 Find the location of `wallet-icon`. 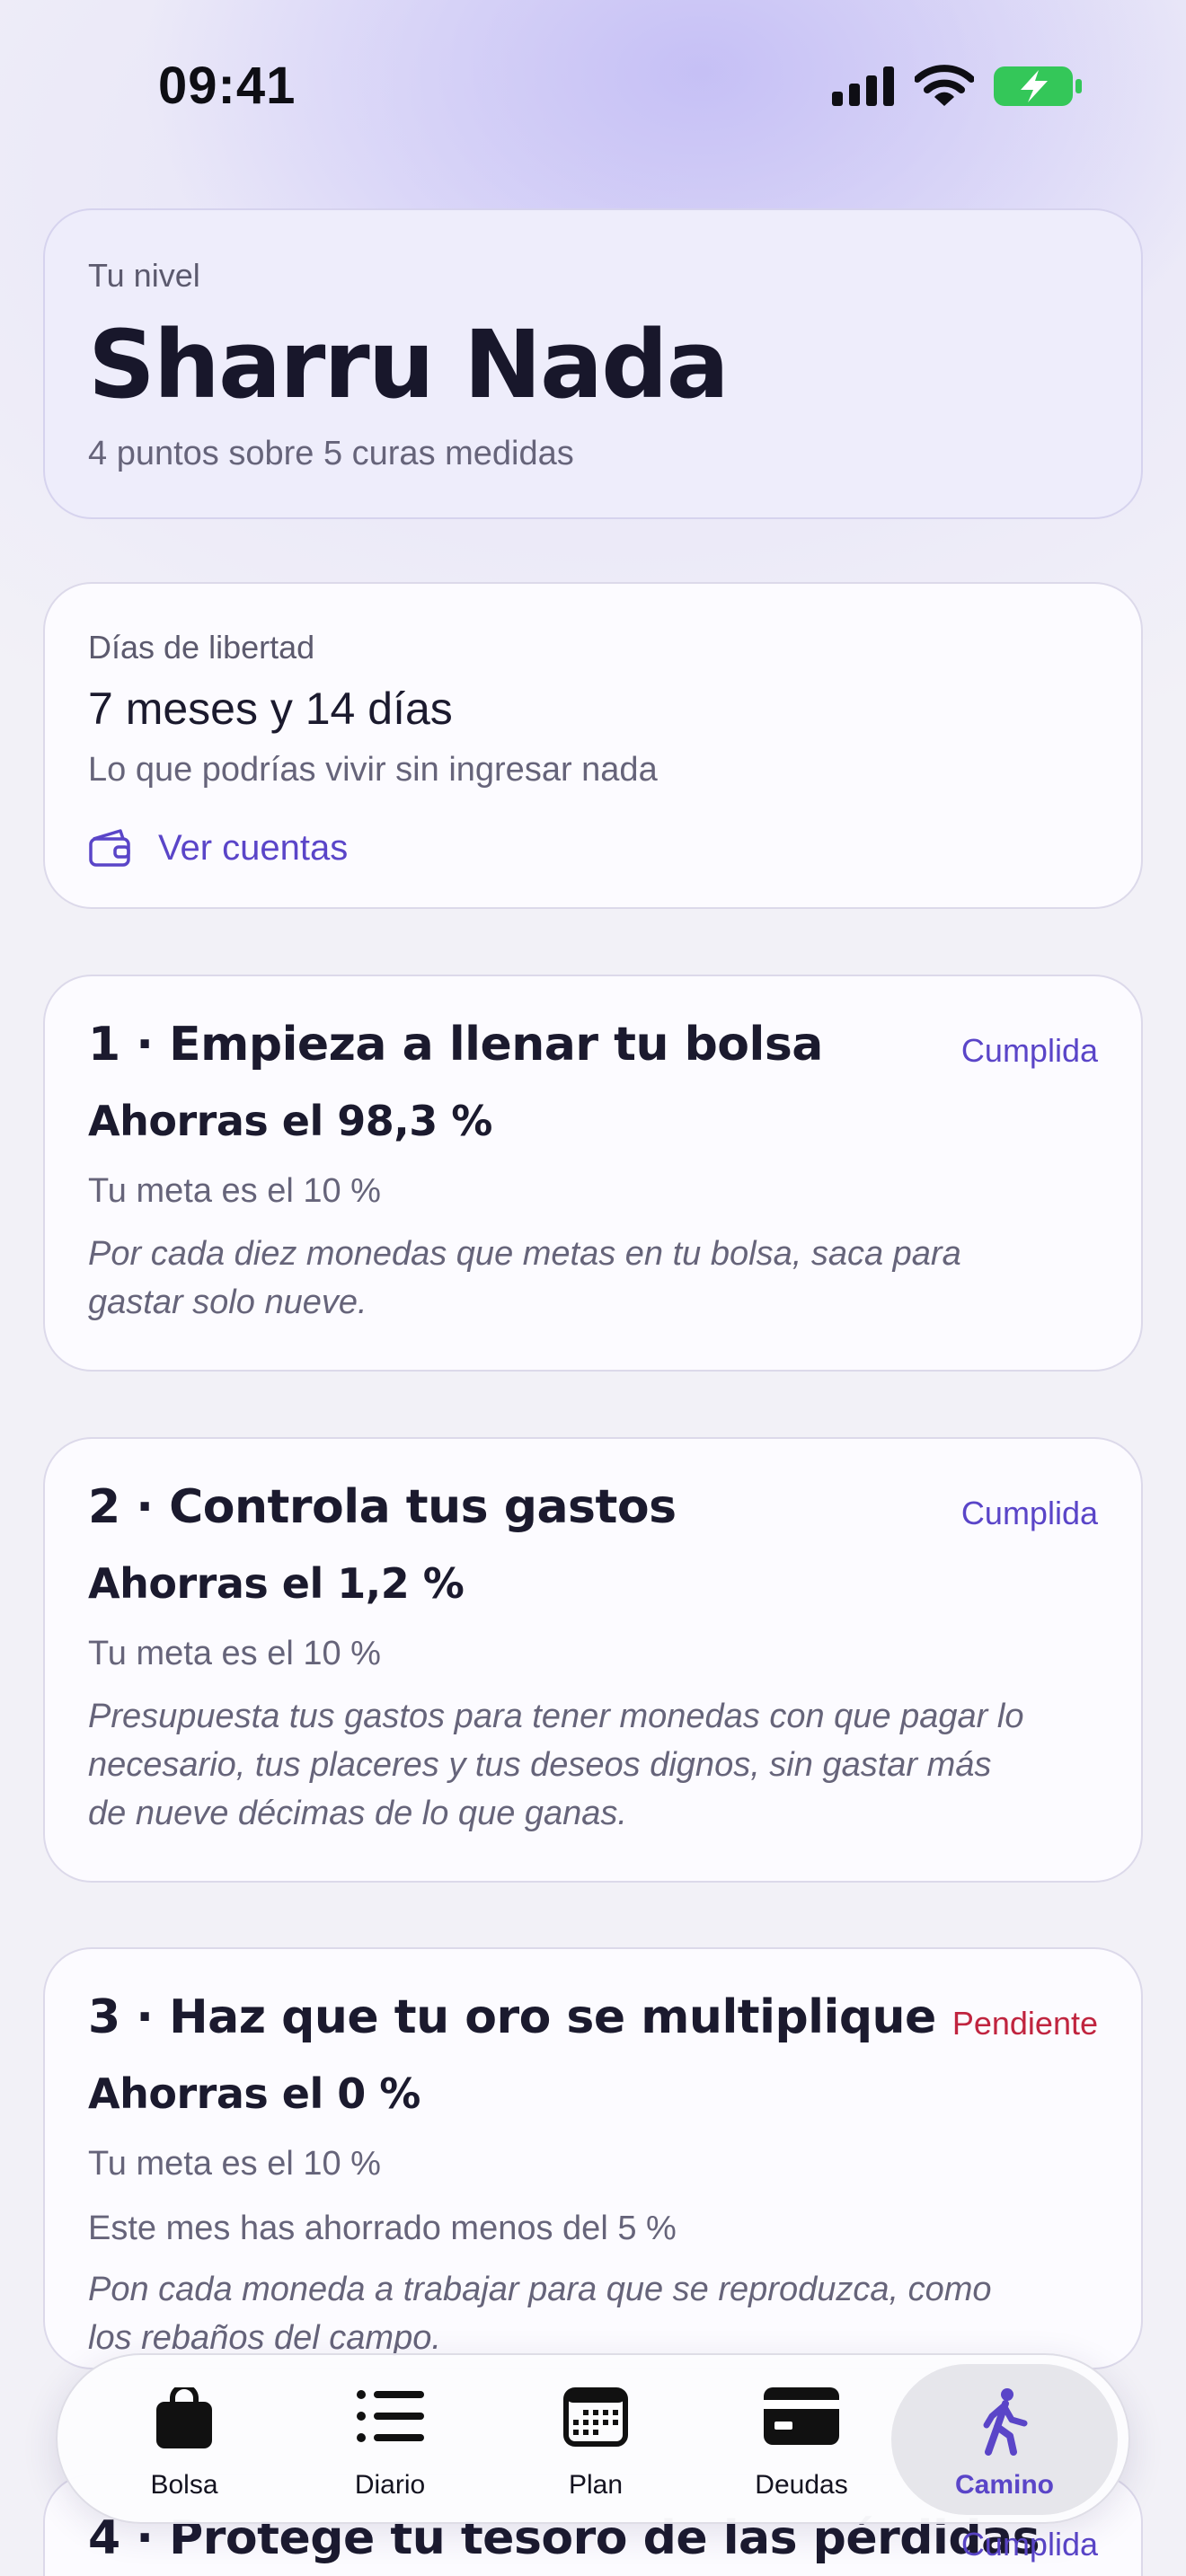

wallet-icon is located at coordinates (109, 848).